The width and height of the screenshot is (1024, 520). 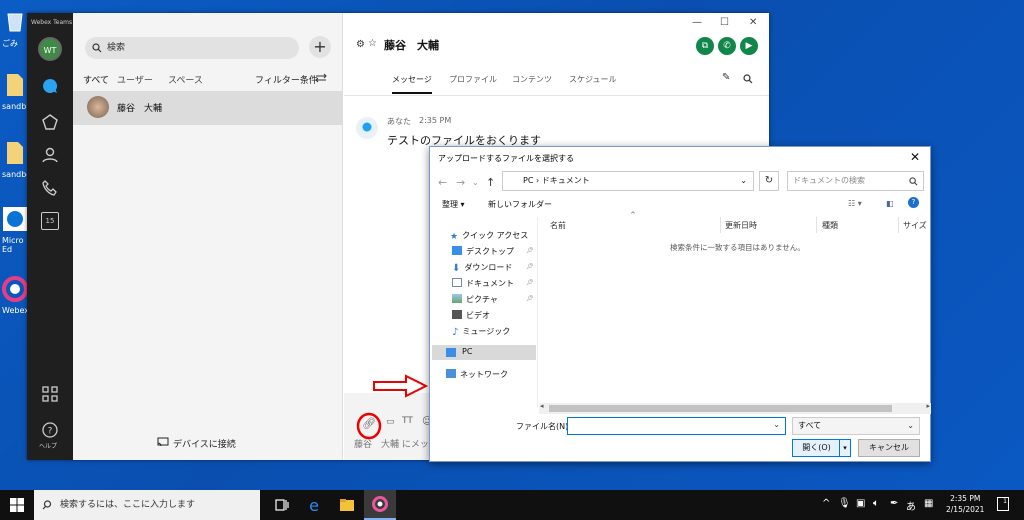 What do you see at coordinates (726, 77) in the screenshot?
I see `activity-icon: ✎` at bounding box center [726, 77].